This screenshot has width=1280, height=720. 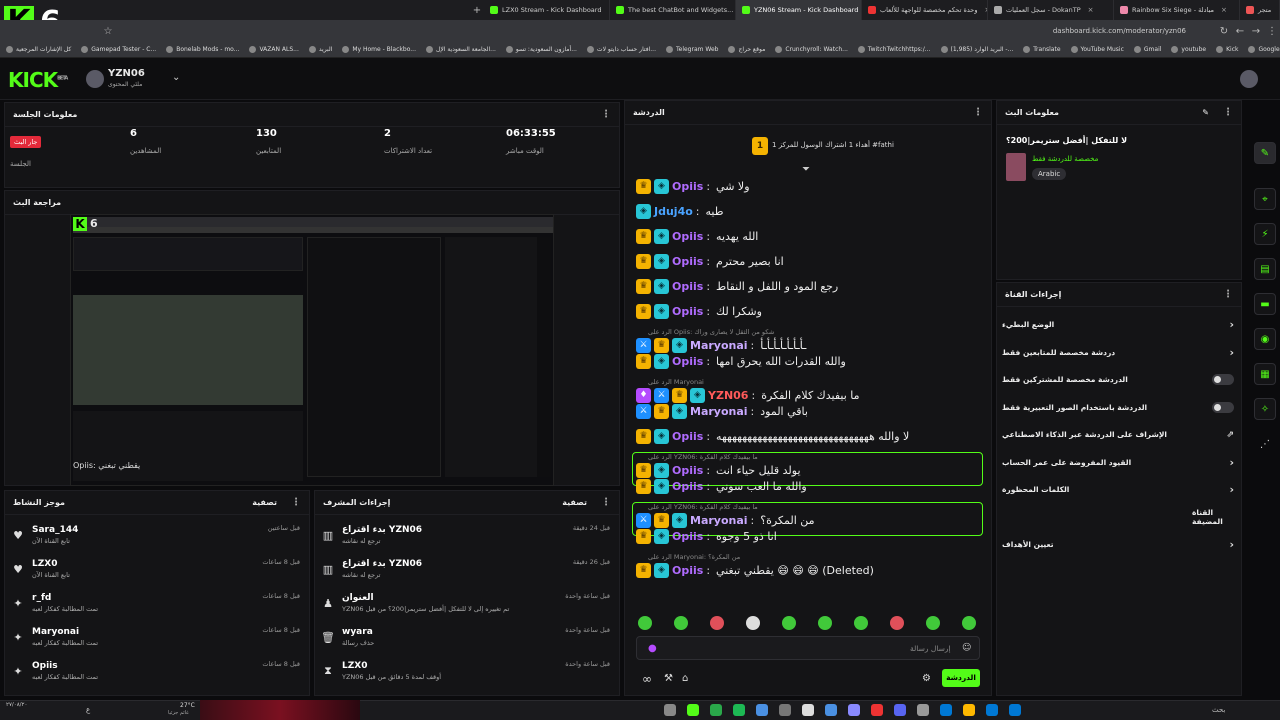 What do you see at coordinates (88, 710) in the screenshot?
I see `taskbar-lang: ع` at bounding box center [88, 710].